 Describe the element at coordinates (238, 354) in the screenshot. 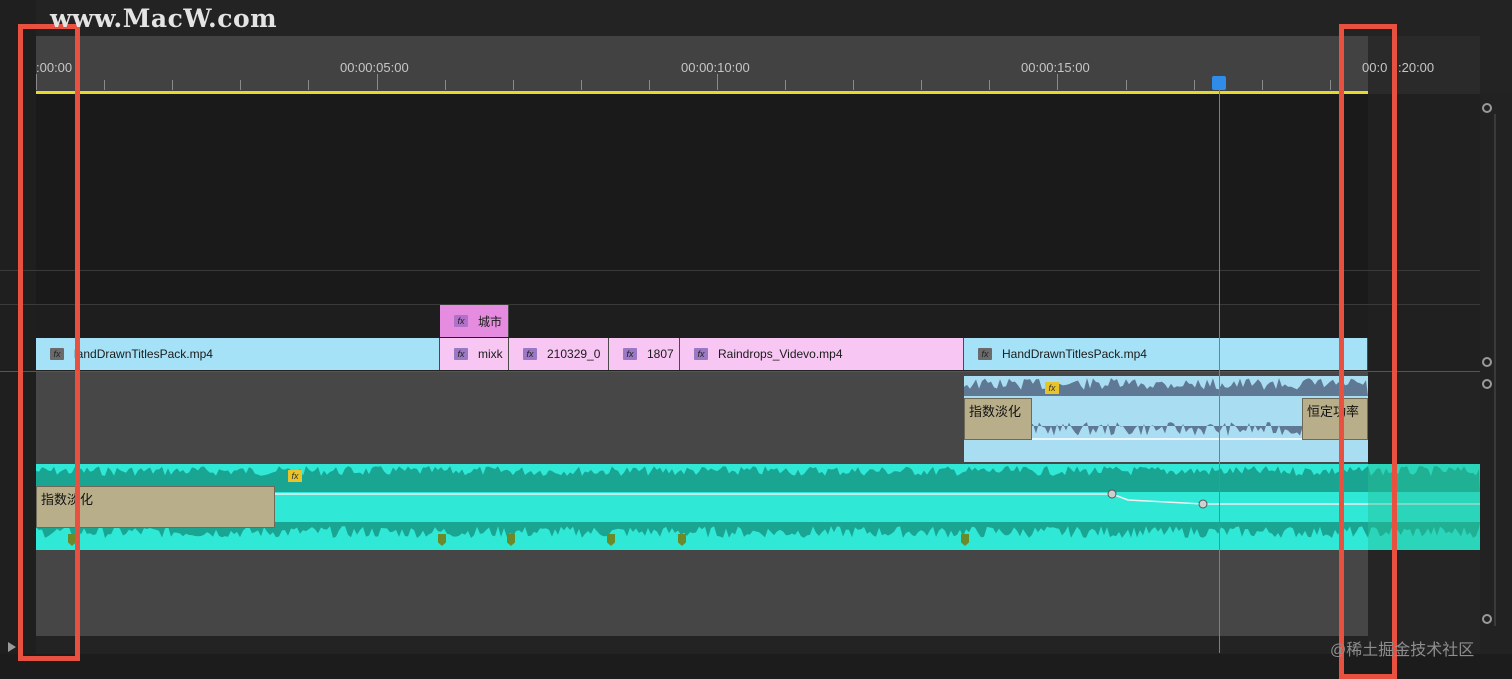

I see `clip-handdrawn-titles-1: fx landDrawnTitlesPack.mp4` at that location.